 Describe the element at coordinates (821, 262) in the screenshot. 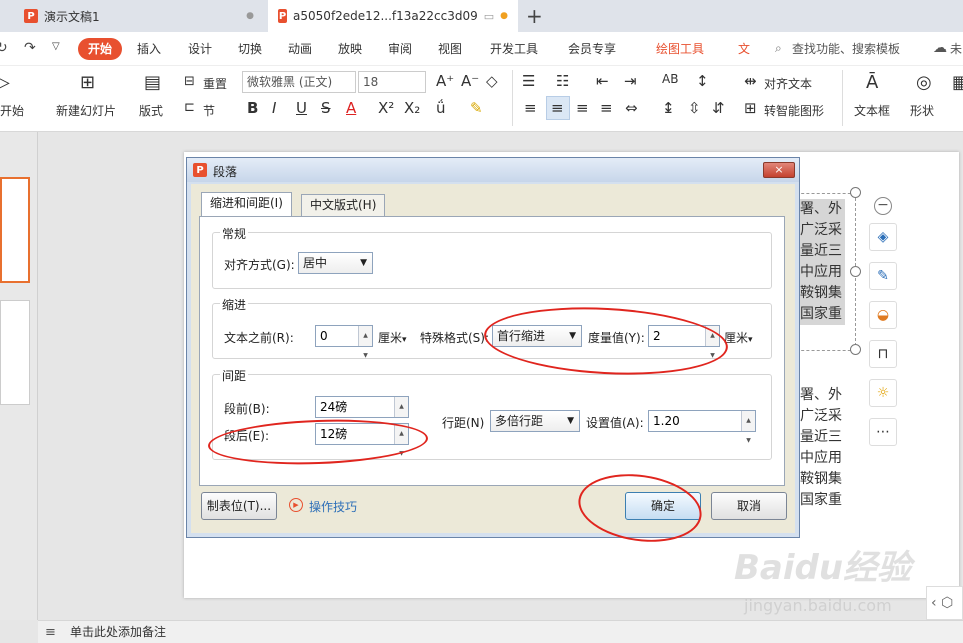

I see `slide-text-top: 署、外 广泛采 量近三 中应用 鞍钢集 国家重` at that location.